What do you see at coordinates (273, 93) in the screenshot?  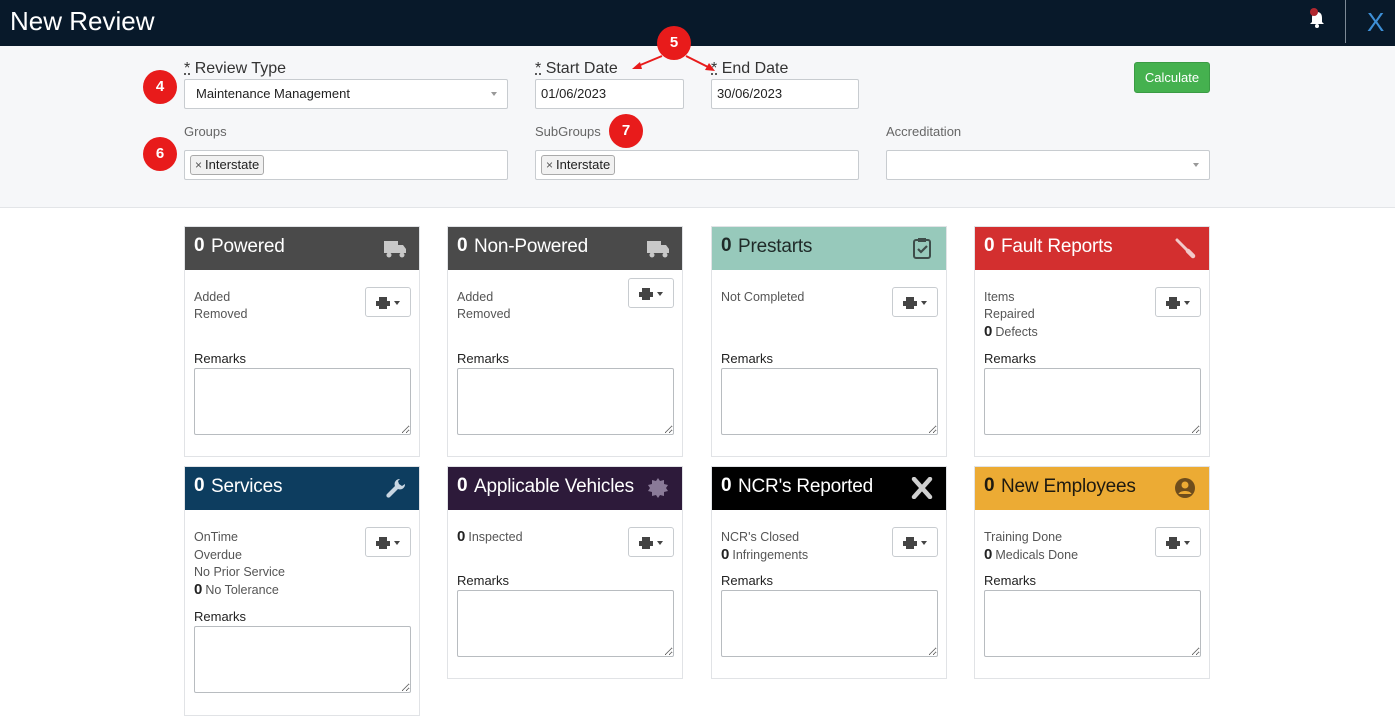 I see `review-type-value: Maintenance Management` at bounding box center [273, 93].